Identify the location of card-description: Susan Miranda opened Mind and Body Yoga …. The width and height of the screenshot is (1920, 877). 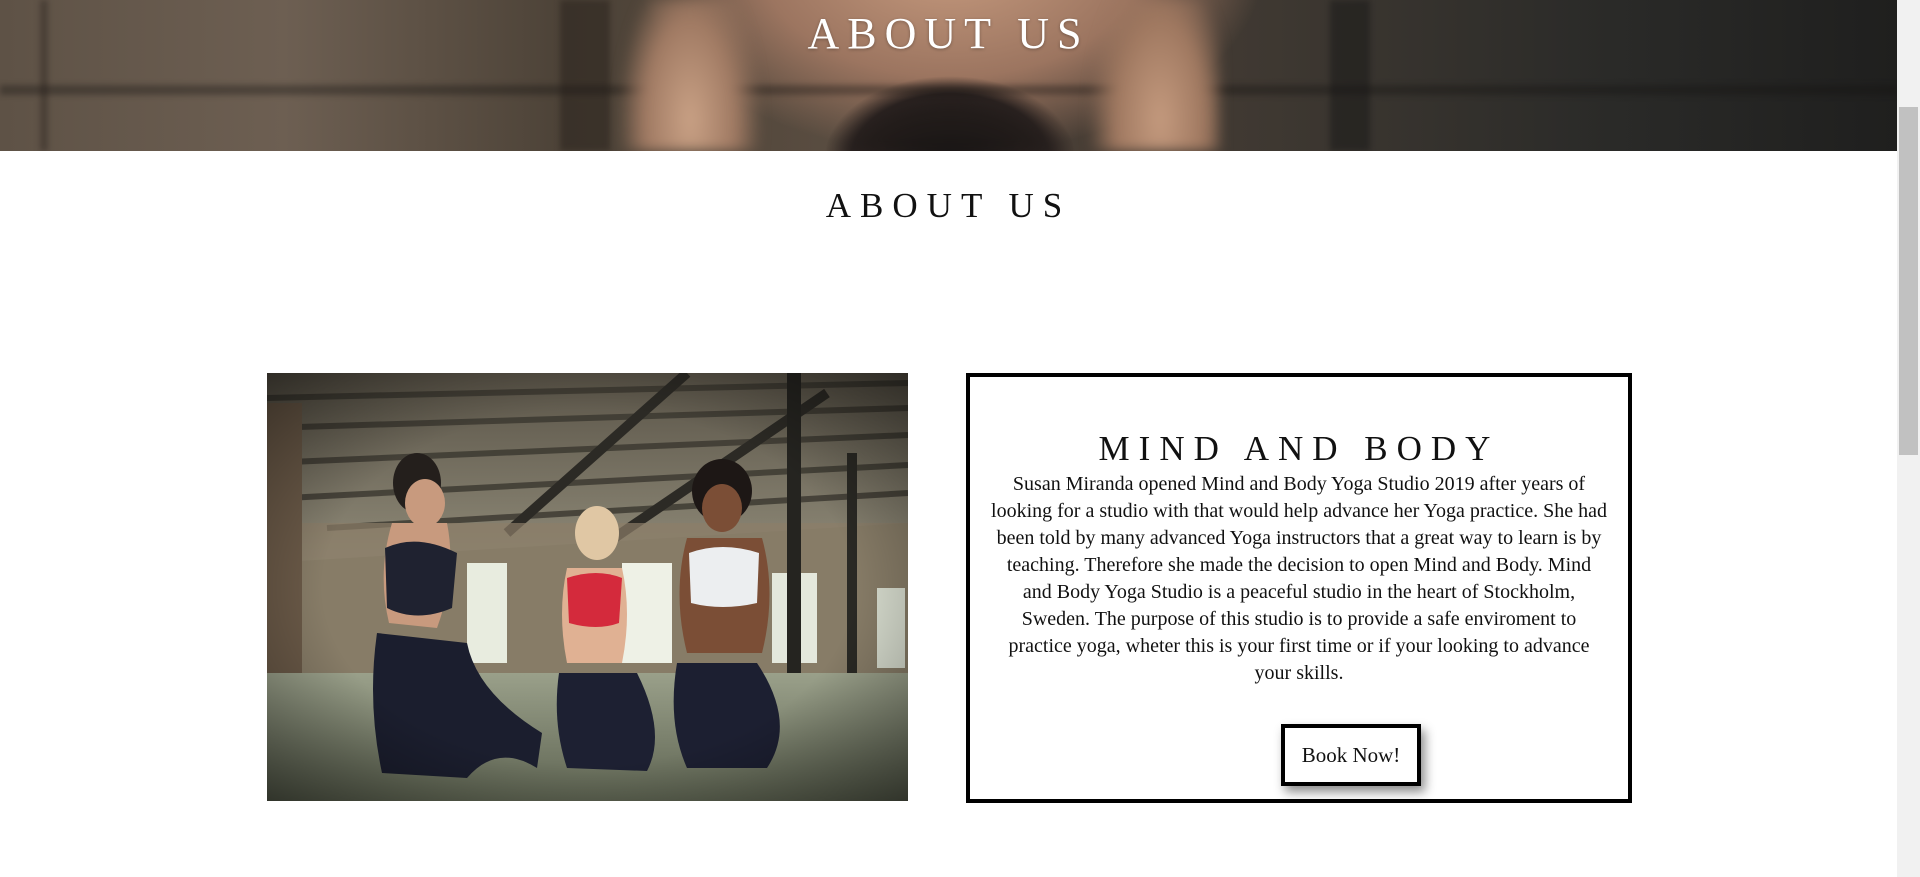
(1299, 578).